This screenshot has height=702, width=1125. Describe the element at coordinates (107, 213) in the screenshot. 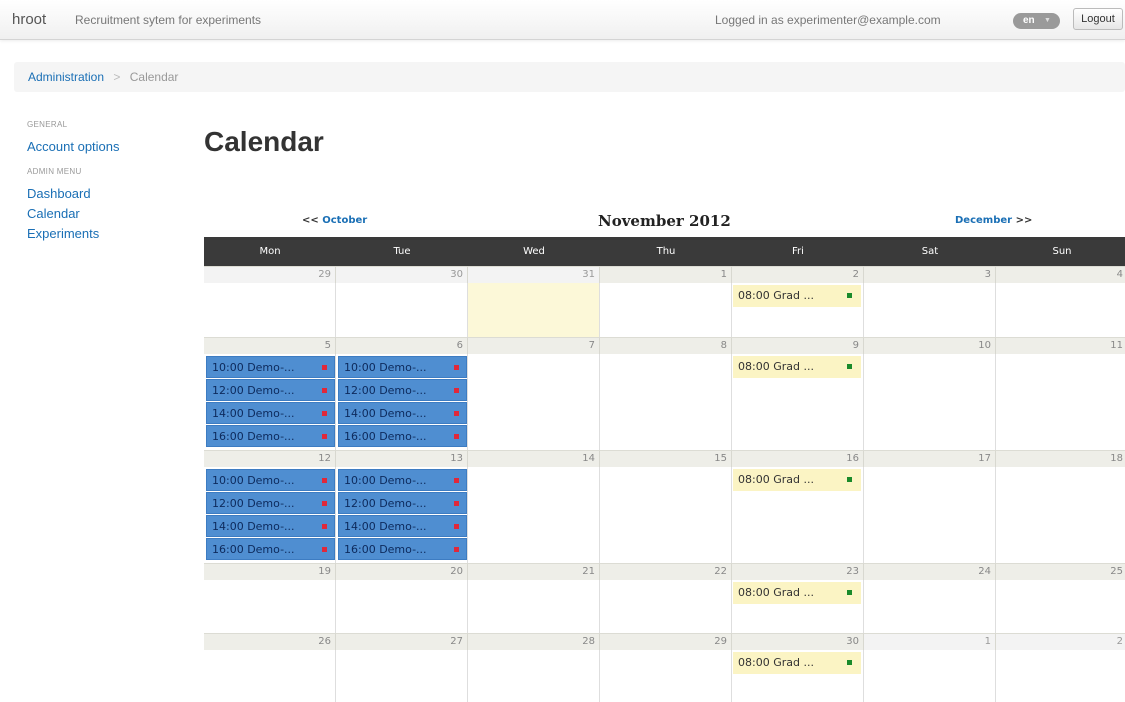

I see `sidebar-item-calendar: Calendar` at that location.